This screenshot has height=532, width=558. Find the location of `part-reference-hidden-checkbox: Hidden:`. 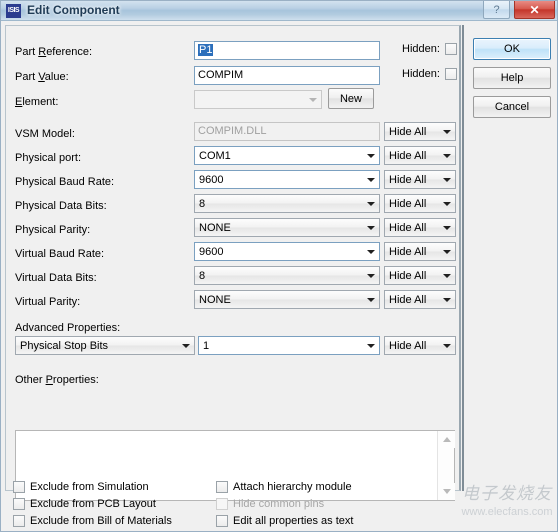

part-reference-hidden-checkbox: Hidden: is located at coordinates (429, 49).